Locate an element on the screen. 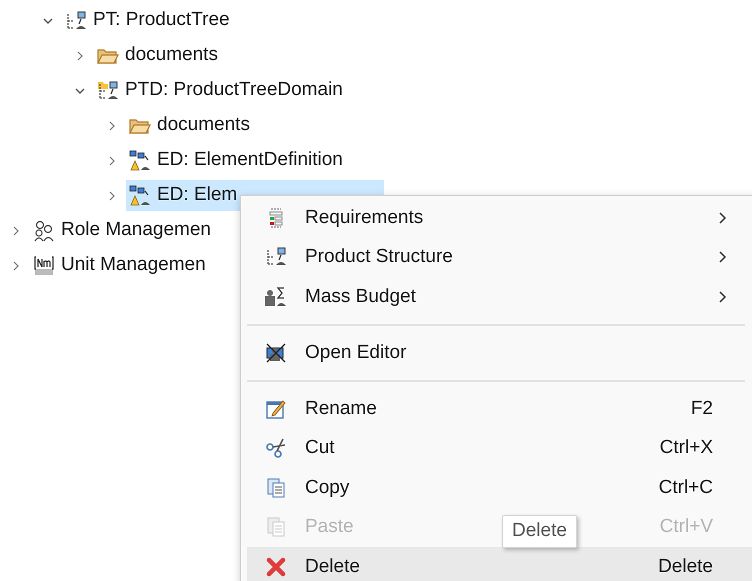 Image resolution: width=752 pixels, height=581 pixels. tree-item-label: ED: Elem is located at coordinates (197, 195).